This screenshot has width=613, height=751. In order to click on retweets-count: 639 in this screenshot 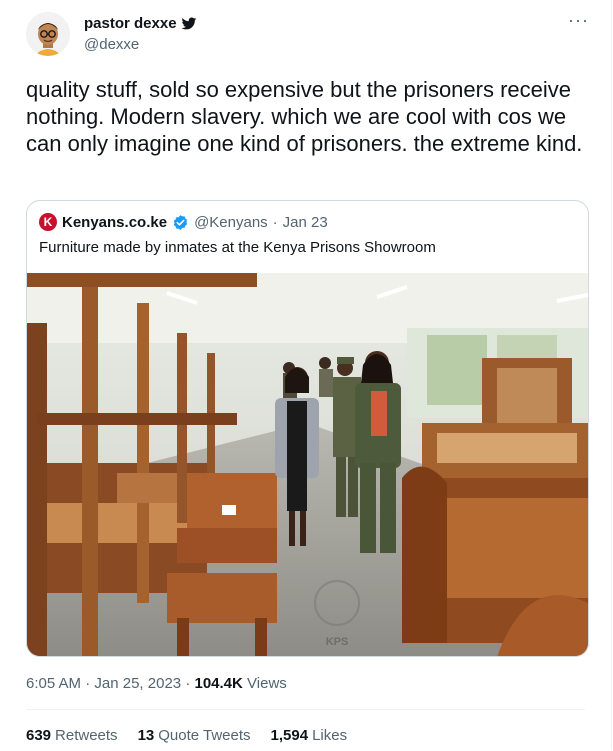, I will do `click(39, 735)`.